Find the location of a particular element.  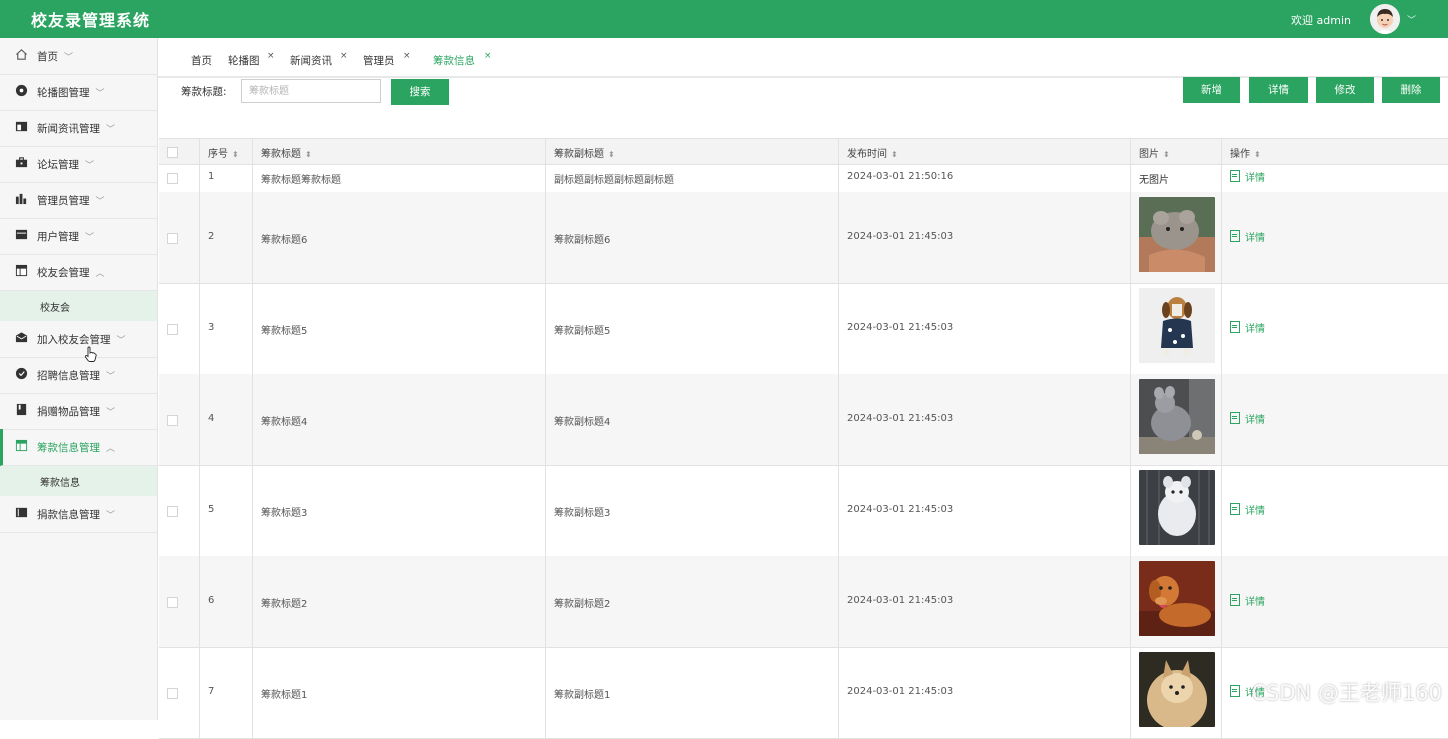

sidebar-item-news: 新闻资讯管理 ﹀ is located at coordinates (78, 128).